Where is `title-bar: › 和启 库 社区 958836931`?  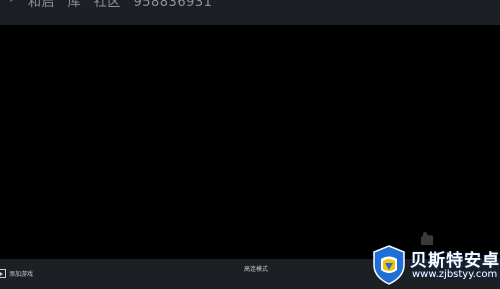
title-bar: › 和启 库 社区 958836931 is located at coordinates (250, 12).